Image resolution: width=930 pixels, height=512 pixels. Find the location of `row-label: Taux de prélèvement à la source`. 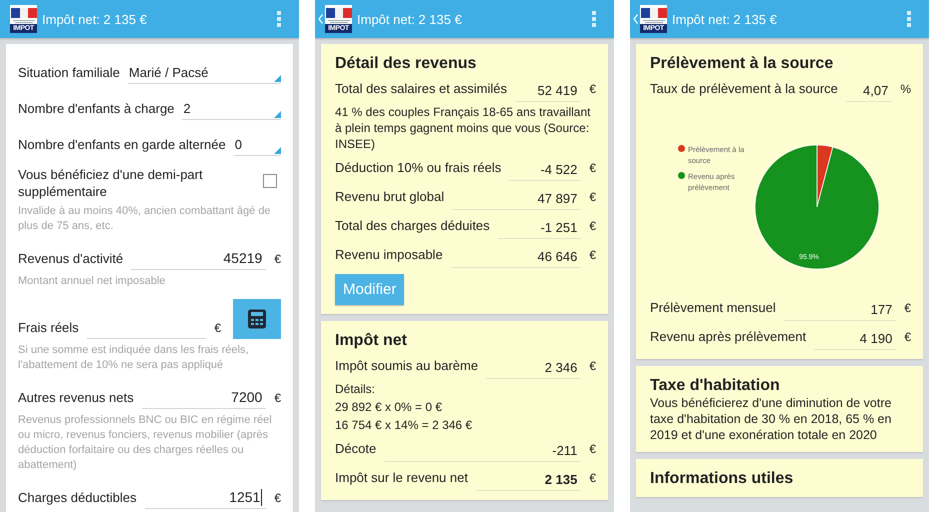

row-label: Taux de prélèvement à la source is located at coordinates (744, 89).